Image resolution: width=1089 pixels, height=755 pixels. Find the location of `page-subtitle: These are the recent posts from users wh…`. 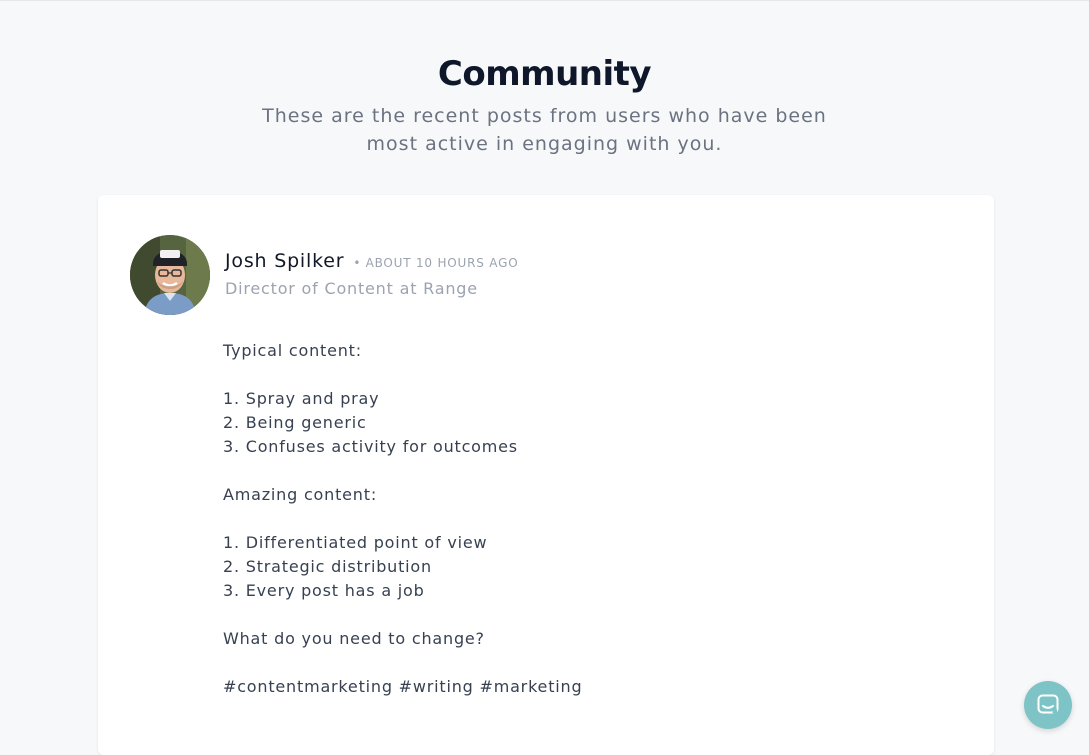

page-subtitle: These are the recent posts from users wh… is located at coordinates (544, 130).